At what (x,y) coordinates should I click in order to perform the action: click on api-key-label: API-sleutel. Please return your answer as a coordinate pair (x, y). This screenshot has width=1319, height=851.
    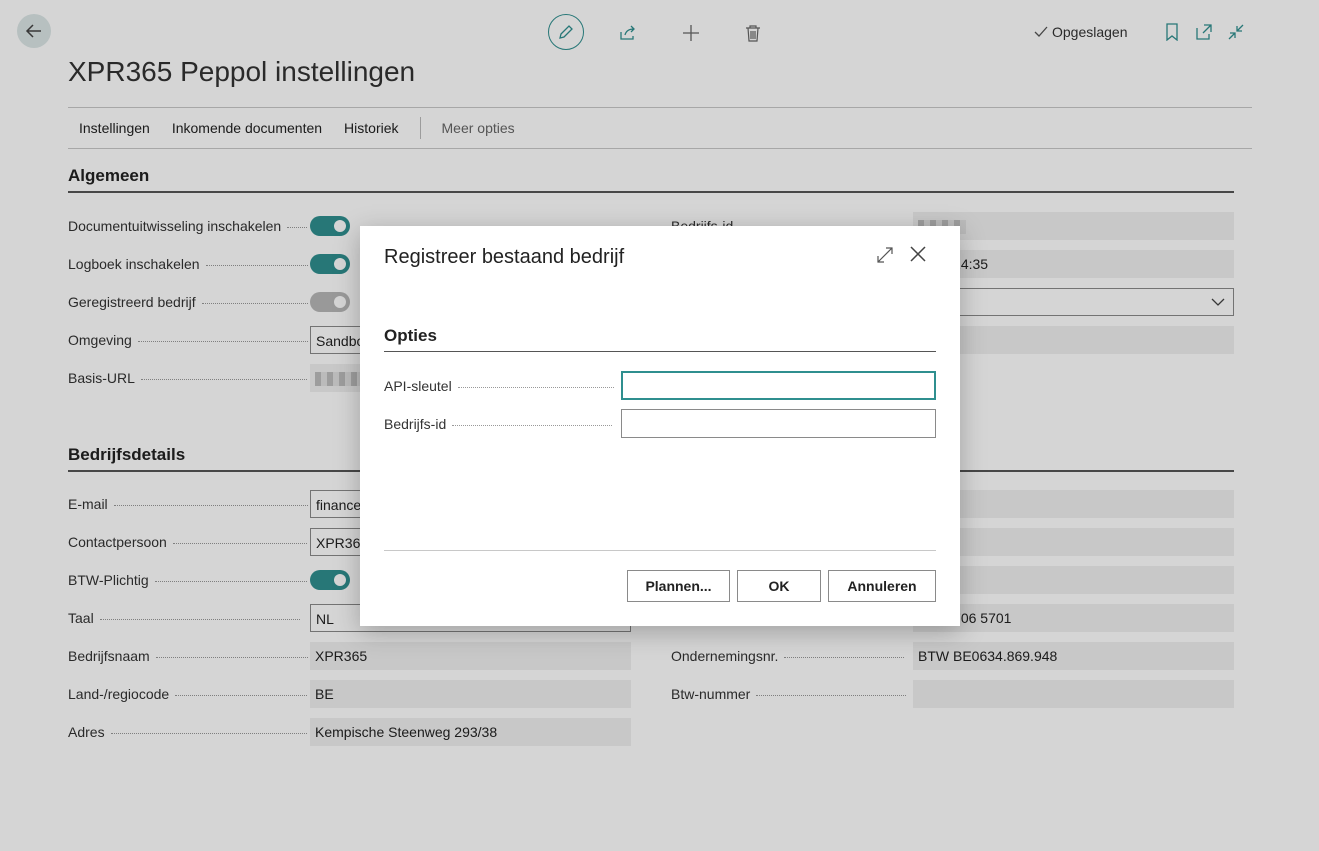
    Looking at the image, I should click on (499, 386).